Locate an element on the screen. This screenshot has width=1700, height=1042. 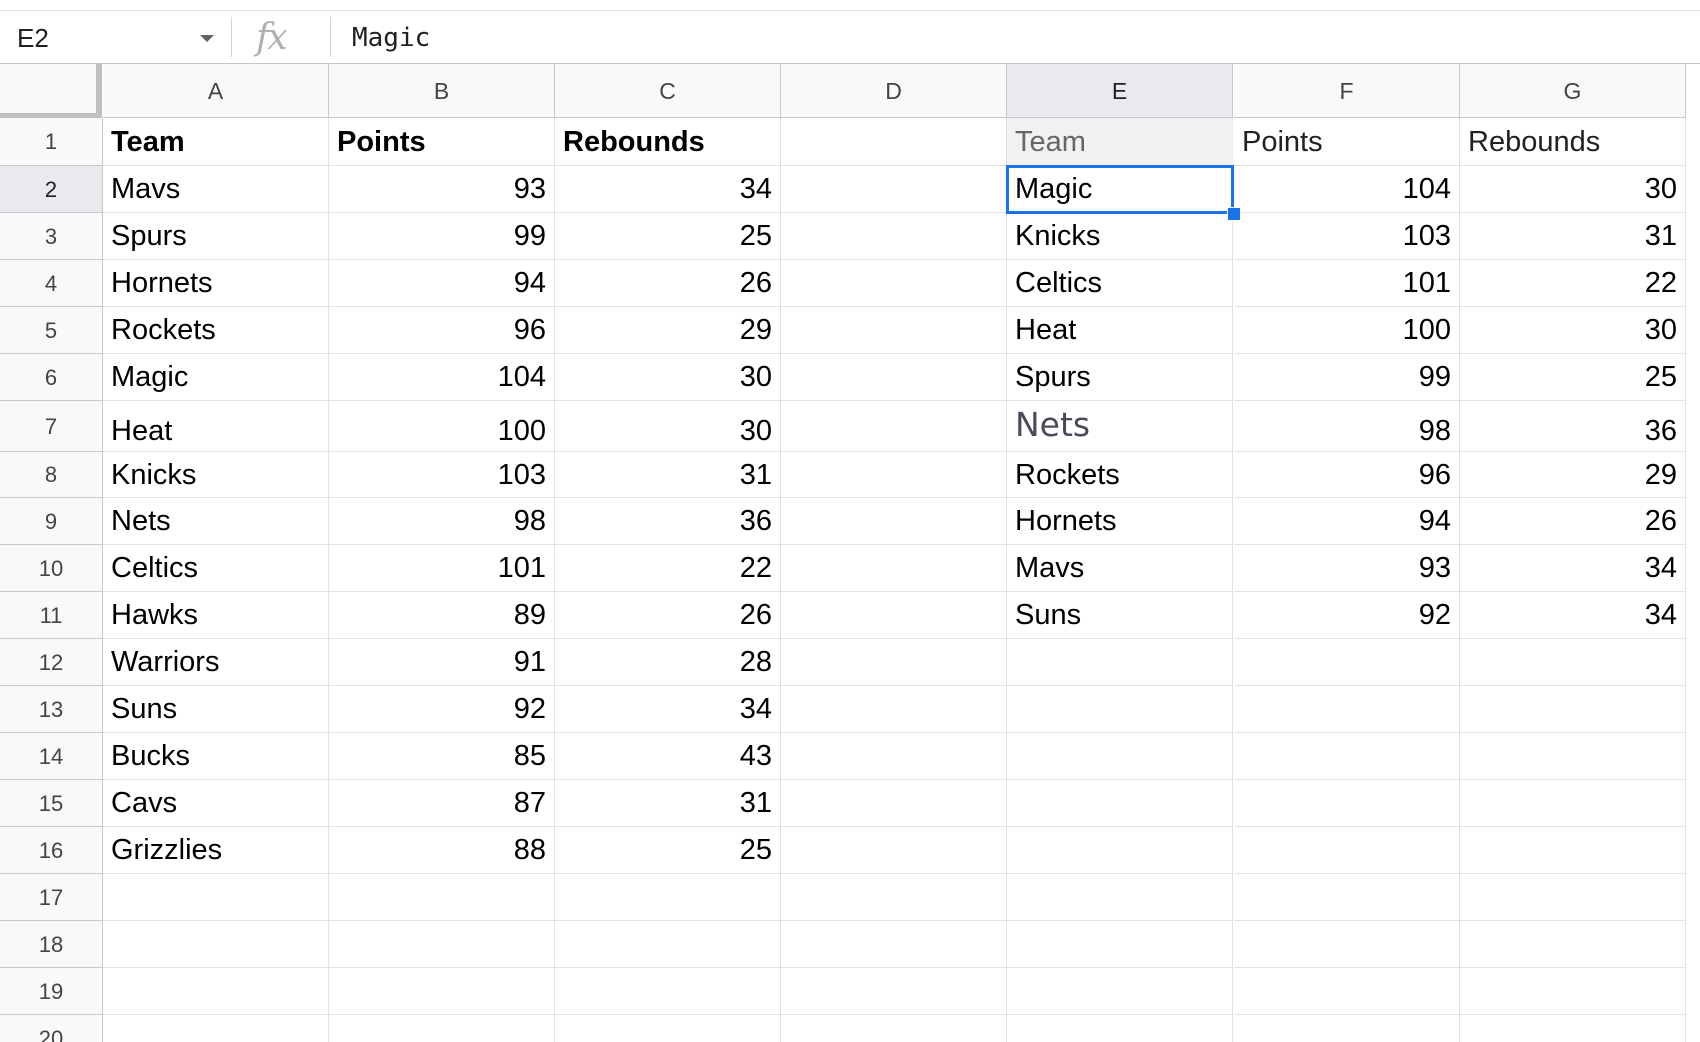
cell-g12 is located at coordinates (1573, 662).